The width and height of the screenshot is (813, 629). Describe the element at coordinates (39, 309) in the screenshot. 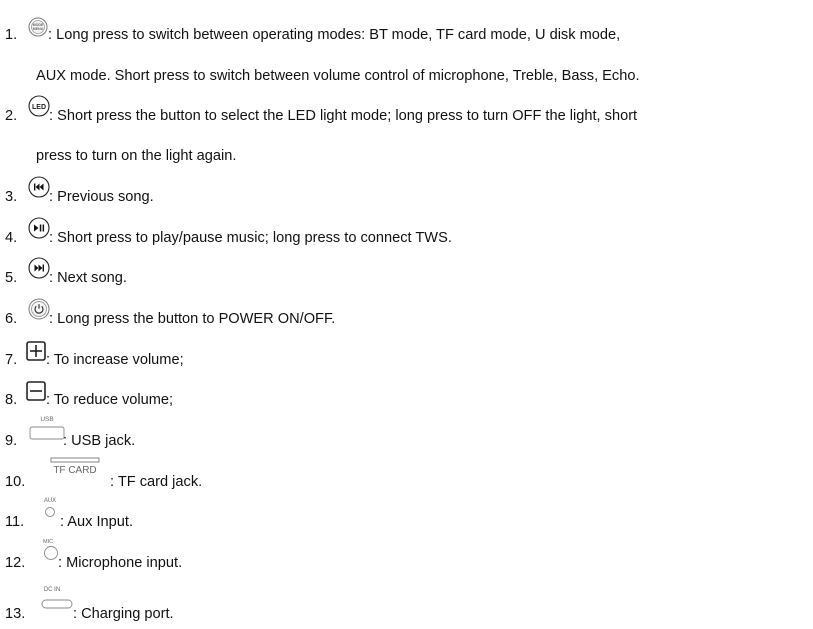

I see `power-button-icon` at that location.